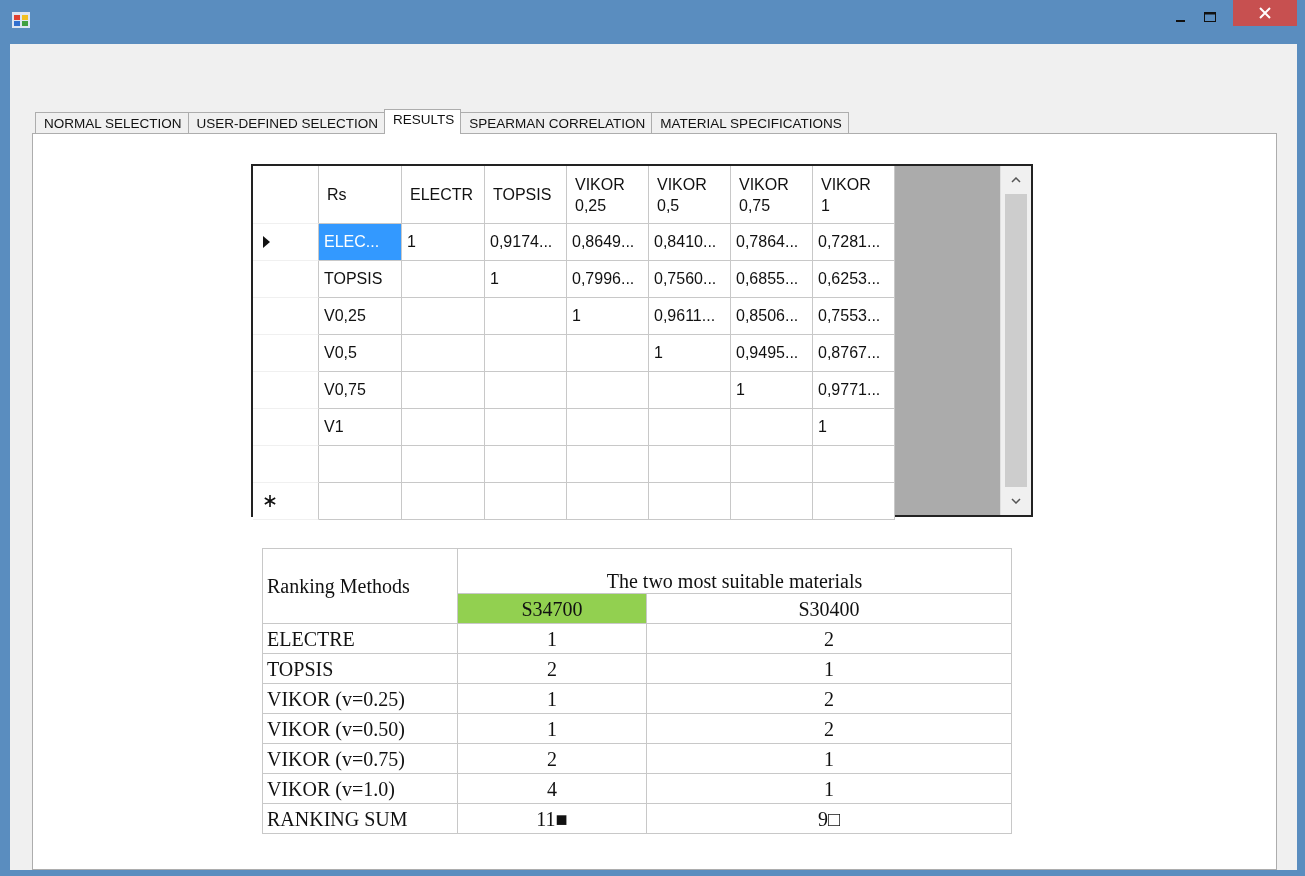 Image resolution: width=1305 pixels, height=876 pixels. I want to click on grid-cell: V0,75, so click(360, 390).